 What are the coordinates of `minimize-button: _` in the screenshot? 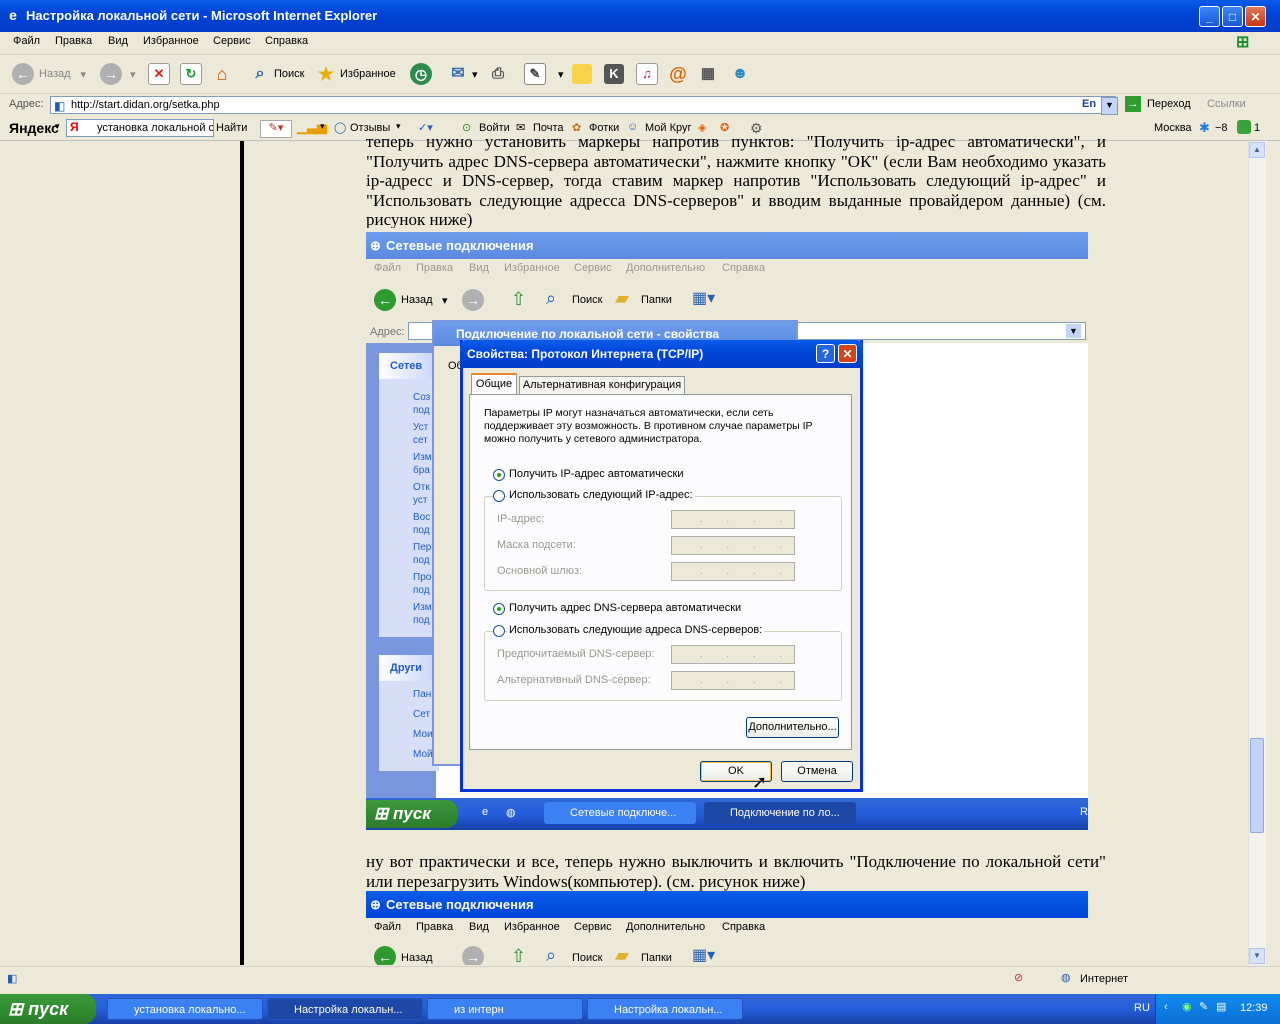 It's located at (1209, 16).